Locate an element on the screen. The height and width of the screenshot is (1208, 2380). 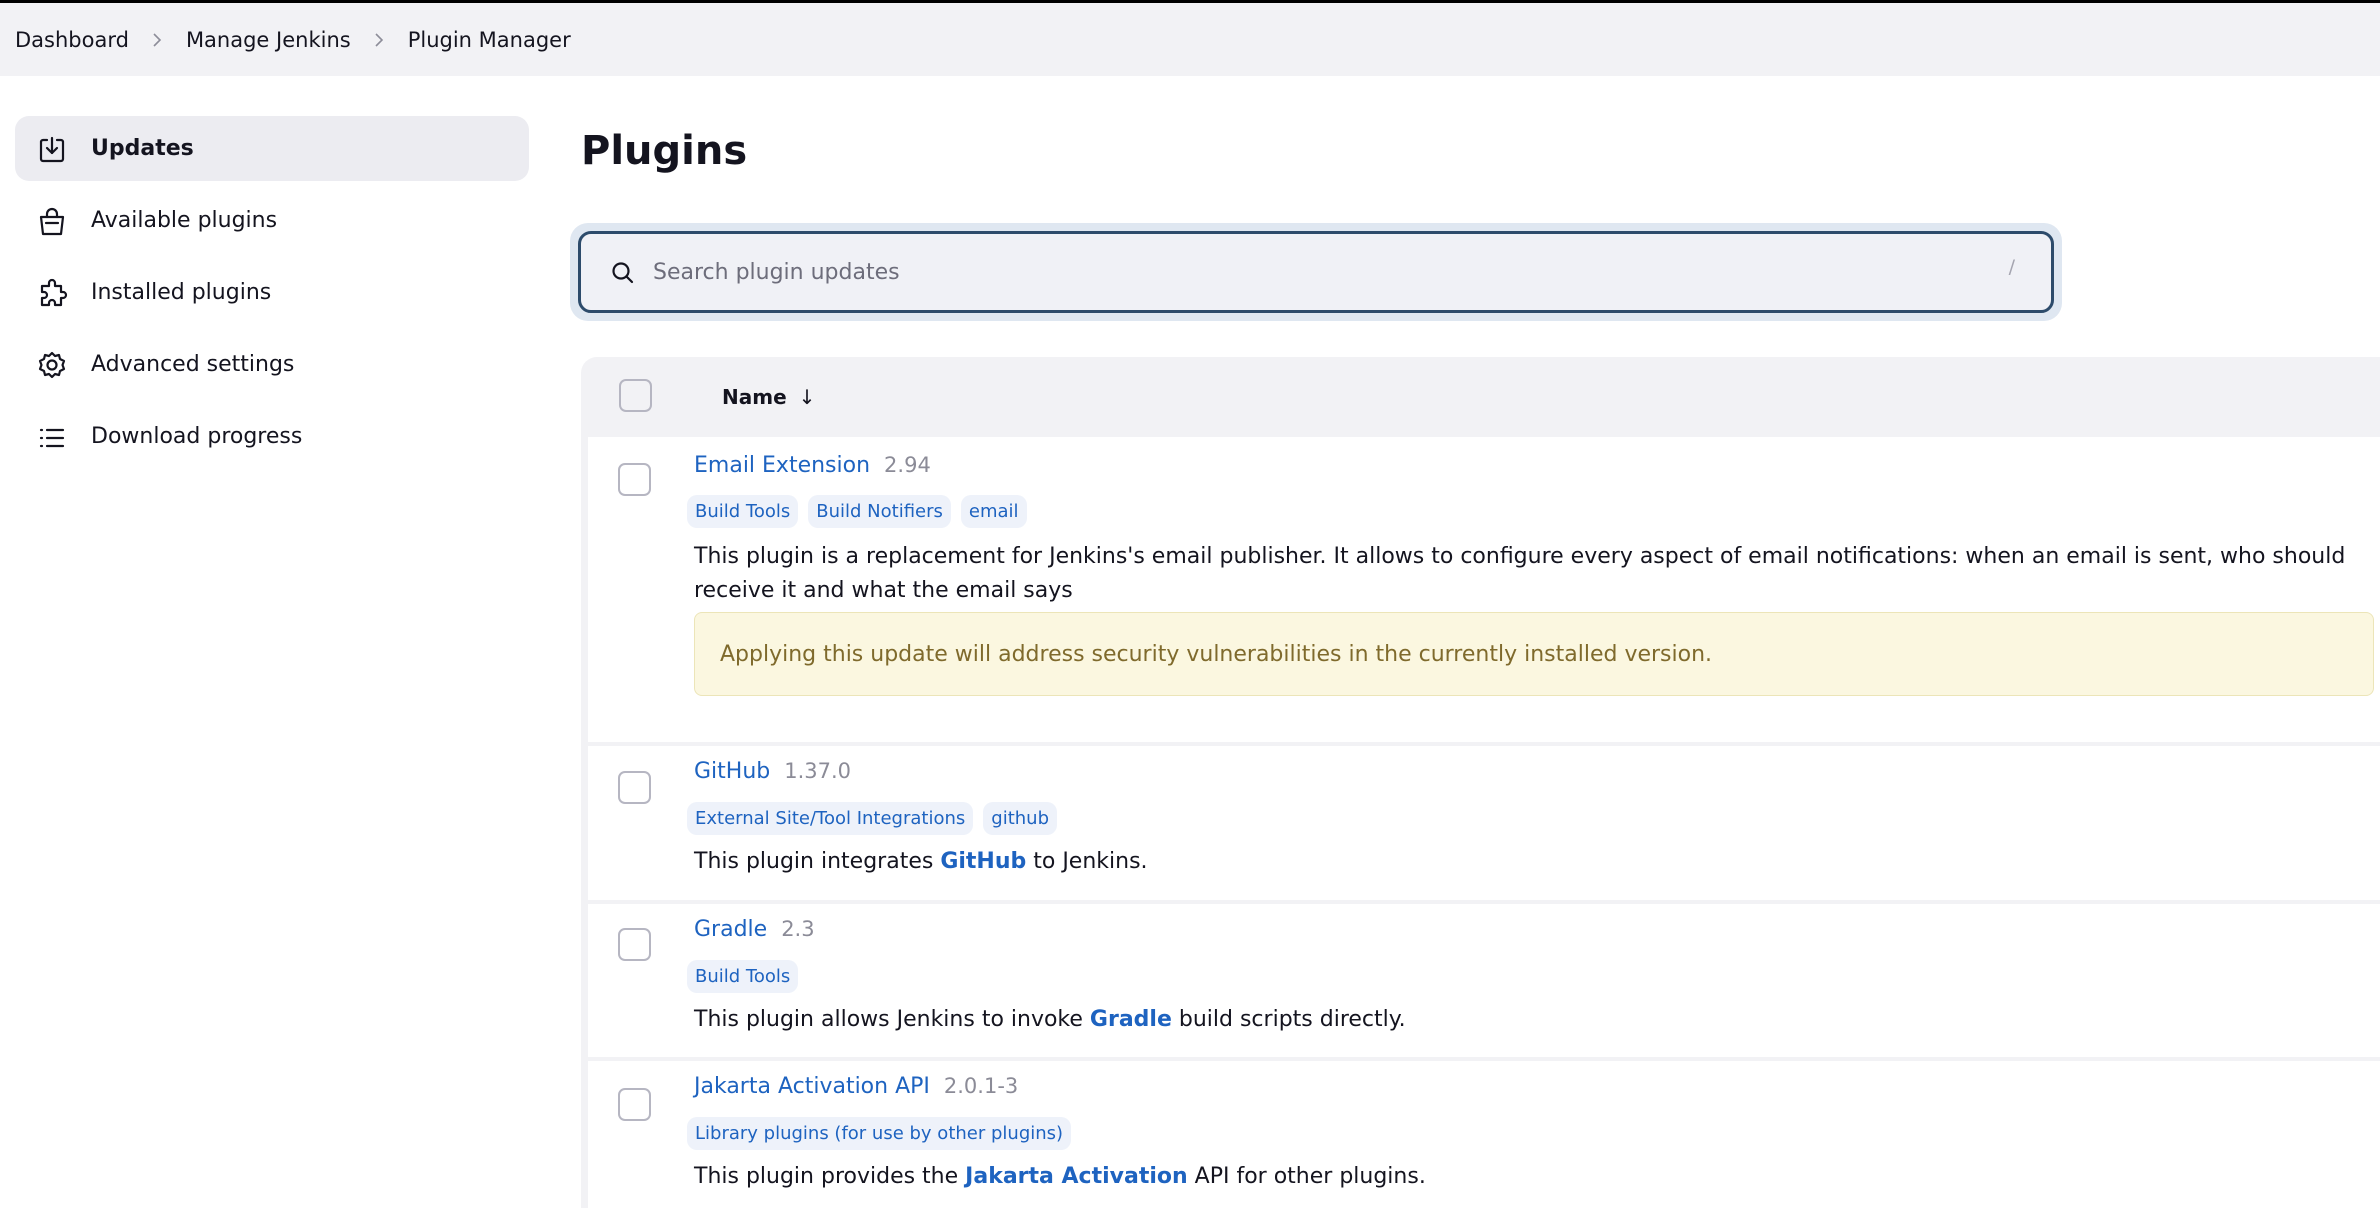
gear-icon is located at coordinates (52, 366).